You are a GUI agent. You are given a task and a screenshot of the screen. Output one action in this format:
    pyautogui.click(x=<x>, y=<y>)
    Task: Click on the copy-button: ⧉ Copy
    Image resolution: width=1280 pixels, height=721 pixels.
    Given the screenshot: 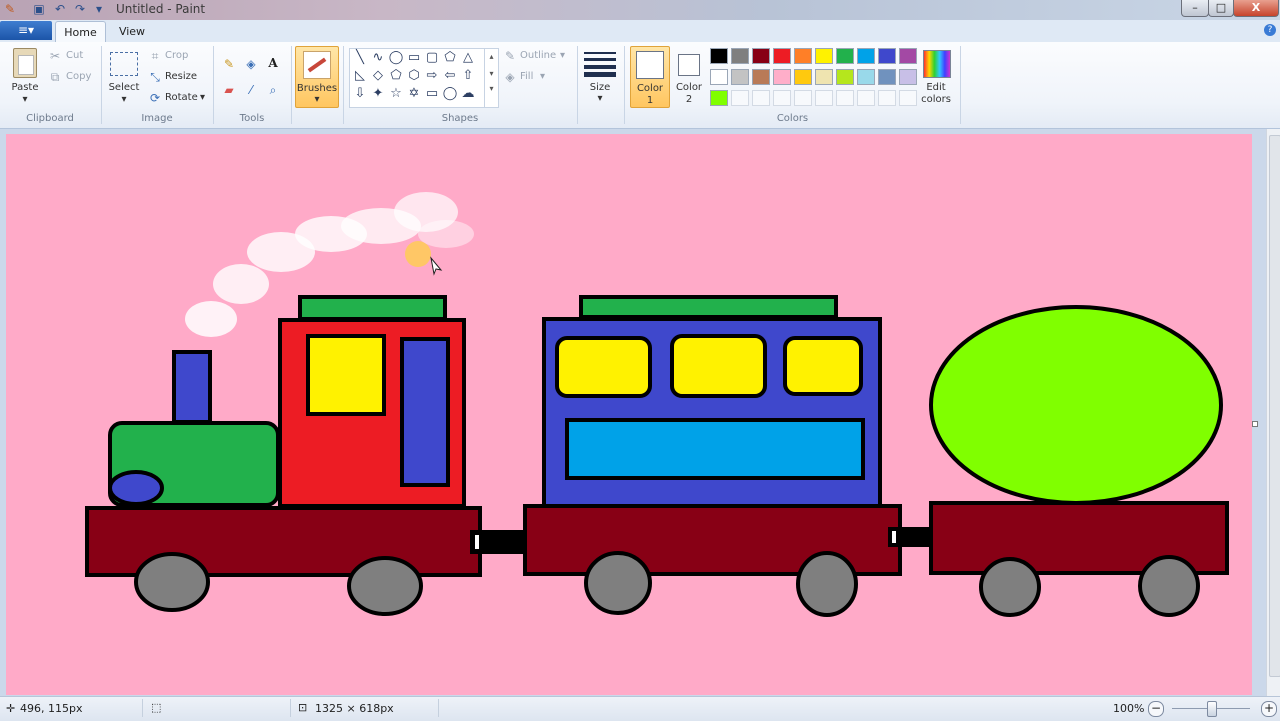 What is the action you would take?
    pyautogui.click(x=73, y=78)
    